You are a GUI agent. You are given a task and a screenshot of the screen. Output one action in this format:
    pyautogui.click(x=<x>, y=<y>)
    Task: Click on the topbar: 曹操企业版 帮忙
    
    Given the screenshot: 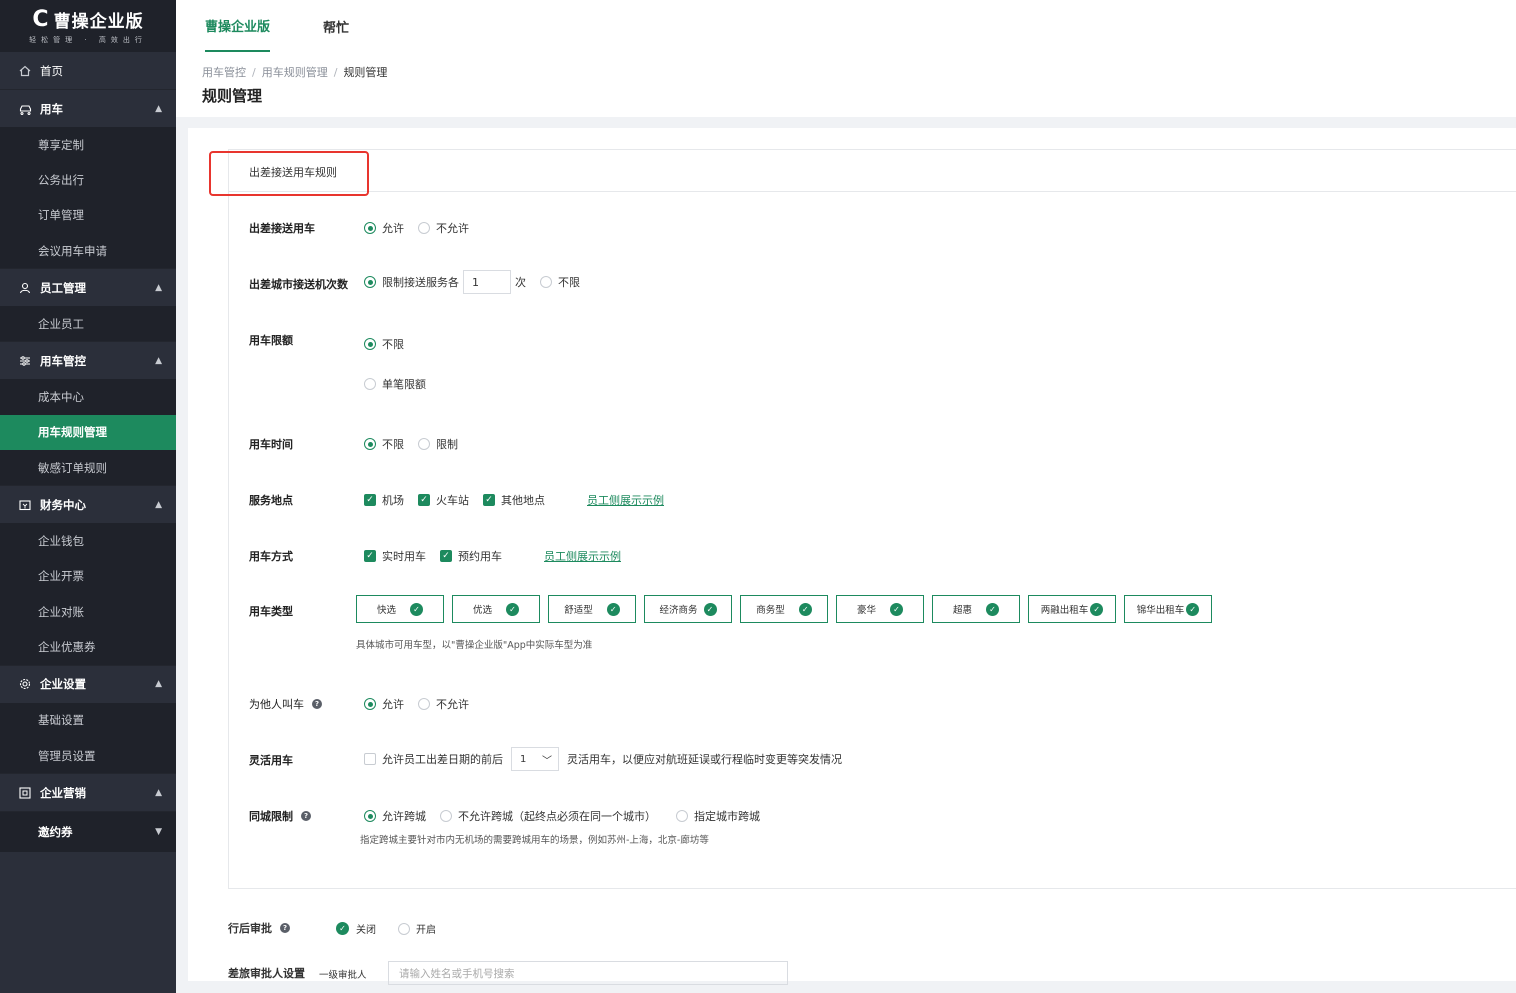 What is the action you would take?
    pyautogui.click(x=846, y=26)
    